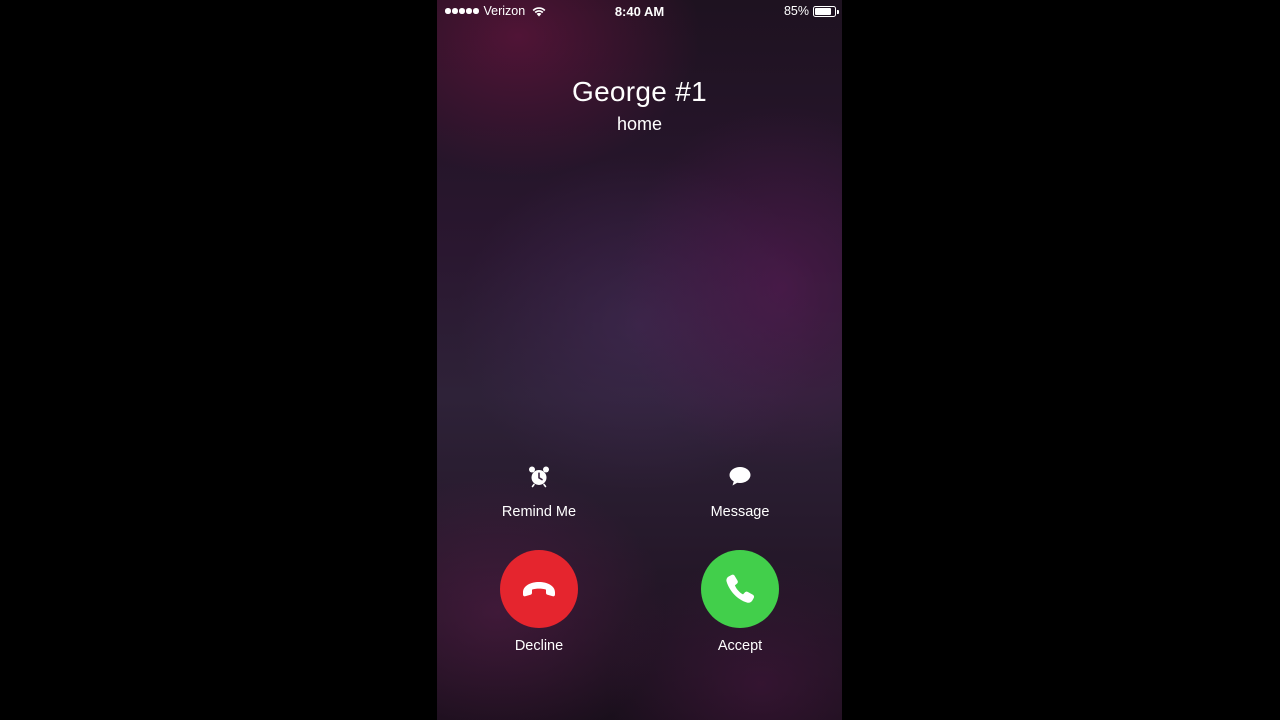 Image resolution: width=1280 pixels, height=720 pixels. I want to click on decline-circle, so click(539, 589).